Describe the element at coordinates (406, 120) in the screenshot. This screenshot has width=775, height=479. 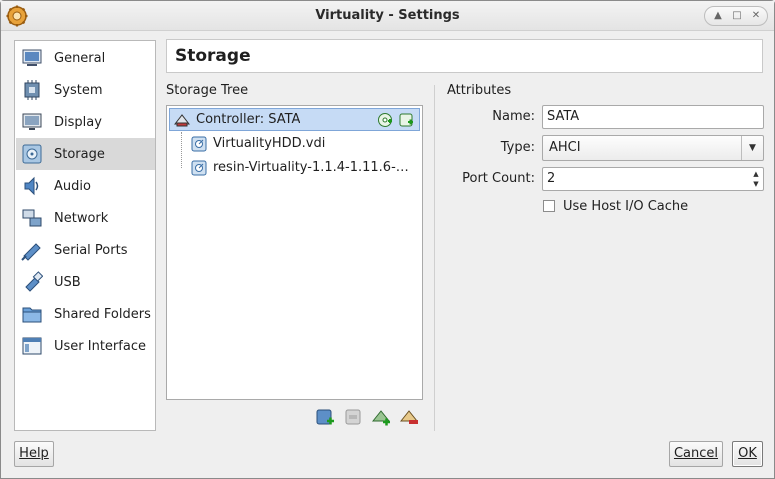
I see `add-hard-disk-icon` at that location.